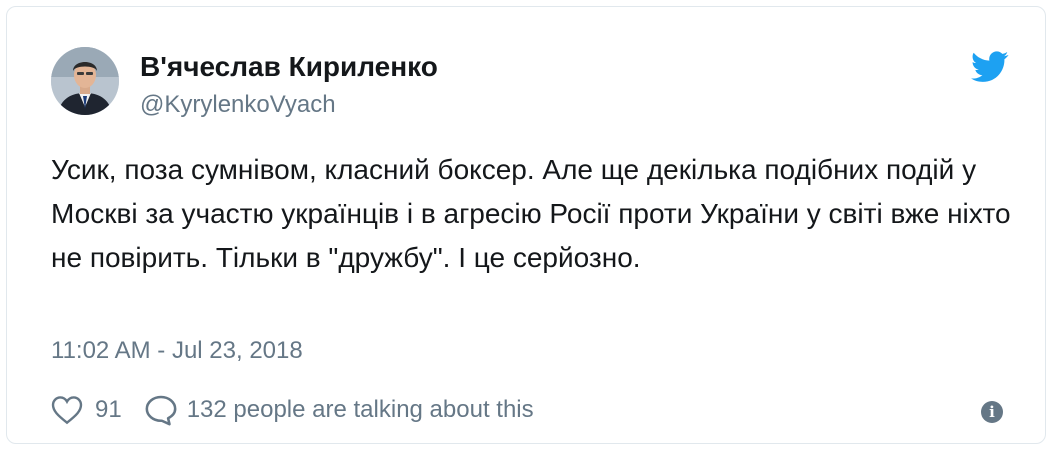 Image resolution: width=1060 pixels, height=454 pixels. Describe the element at coordinates (161, 410) in the screenshot. I see `speech-bubble-icon` at that location.